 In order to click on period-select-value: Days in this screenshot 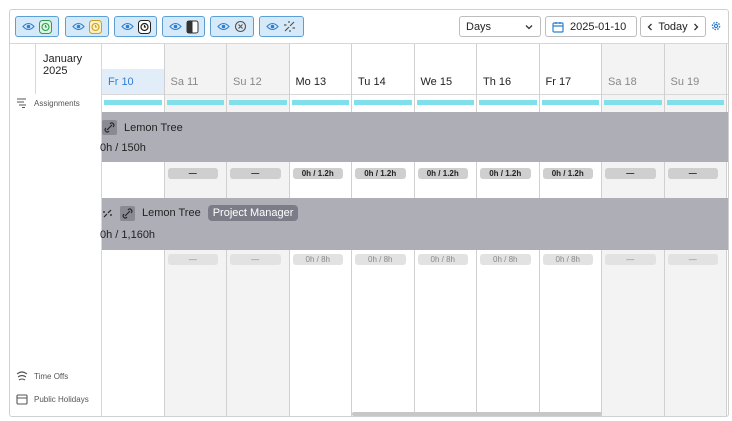, I will do `click(479, 26)`.